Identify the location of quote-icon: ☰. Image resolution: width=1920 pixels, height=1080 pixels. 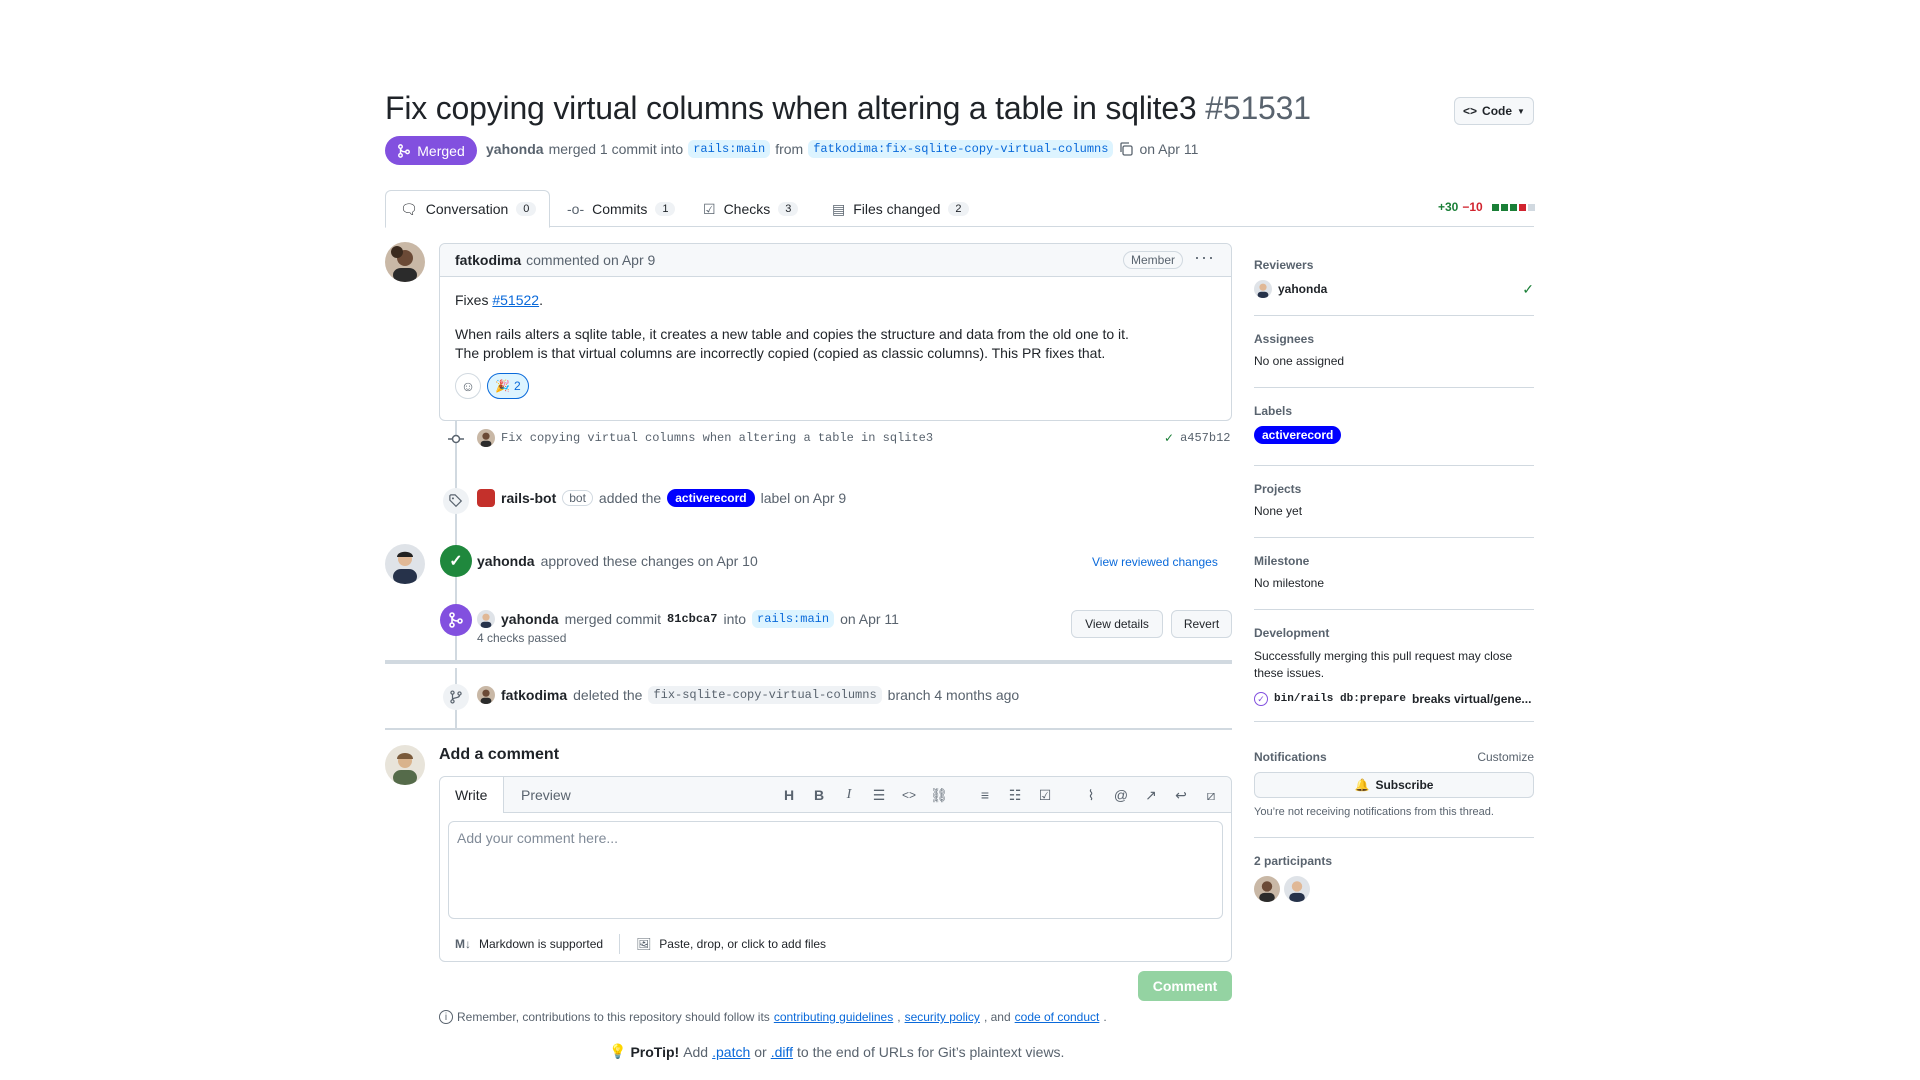
(879, 795).